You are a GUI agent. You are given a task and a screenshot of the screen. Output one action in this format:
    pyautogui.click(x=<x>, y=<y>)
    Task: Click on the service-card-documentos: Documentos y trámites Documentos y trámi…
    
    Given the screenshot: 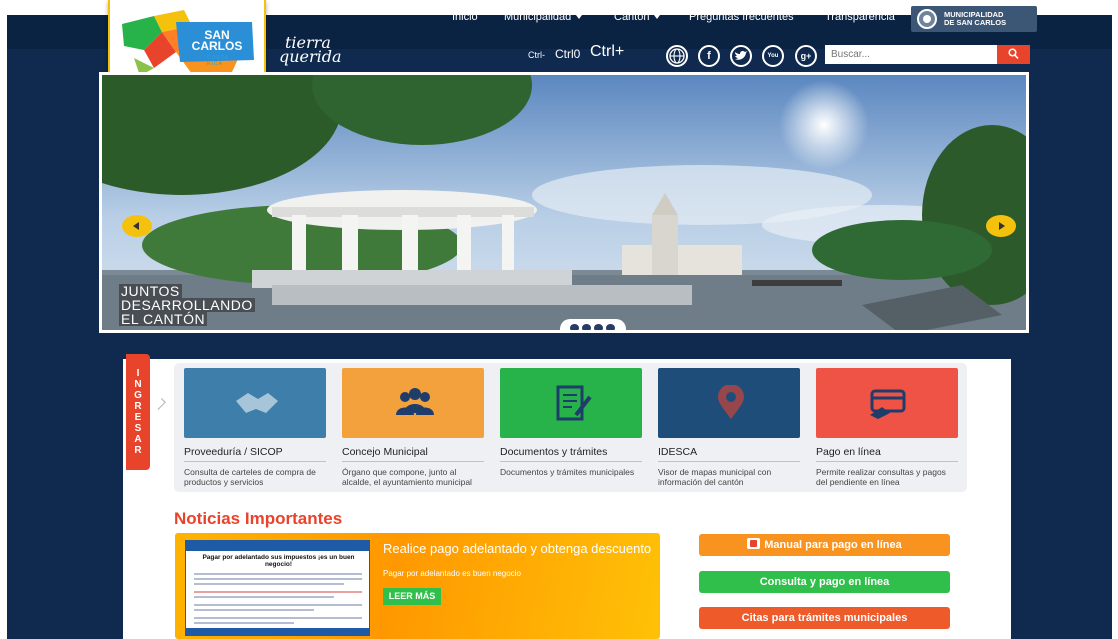 What is the action you would take?
    pyautogui.click(x=571, y=422)
    